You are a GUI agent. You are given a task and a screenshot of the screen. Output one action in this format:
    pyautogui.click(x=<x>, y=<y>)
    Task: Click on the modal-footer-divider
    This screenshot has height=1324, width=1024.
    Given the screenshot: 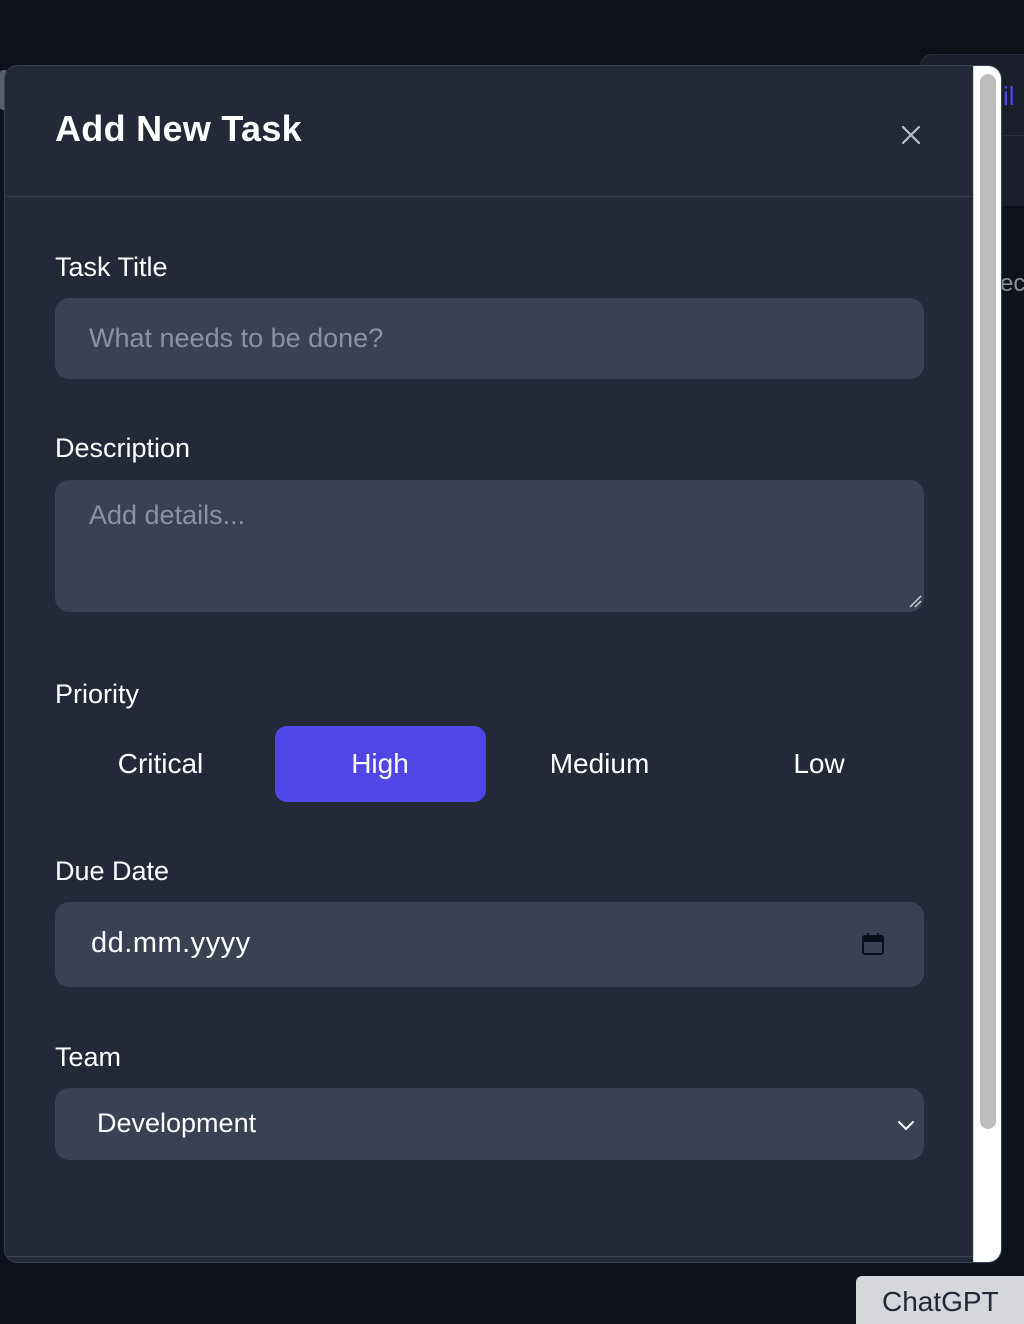 What is the action you would take?
    pyautogui.click(x=489, y=1256)
    